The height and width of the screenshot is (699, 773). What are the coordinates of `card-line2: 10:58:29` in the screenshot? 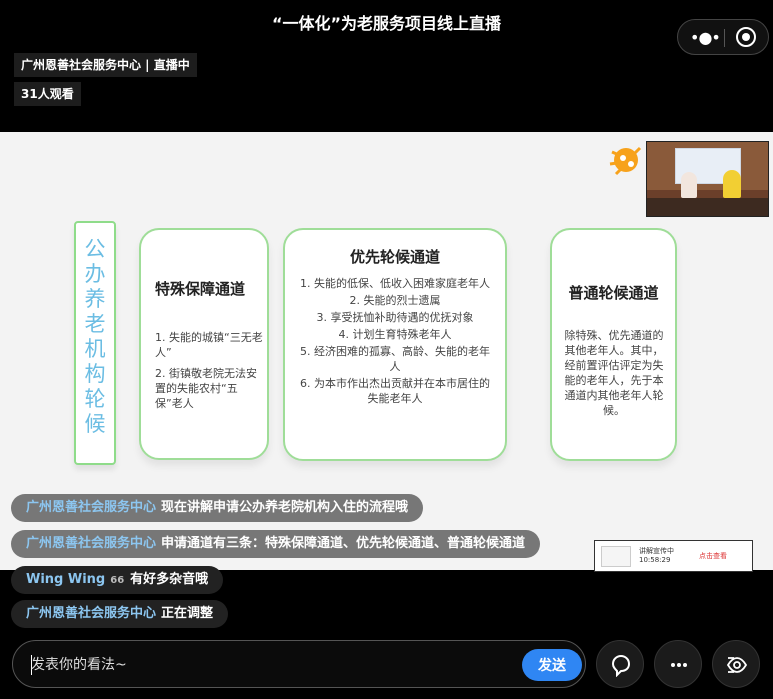 It's located at (655, 560).